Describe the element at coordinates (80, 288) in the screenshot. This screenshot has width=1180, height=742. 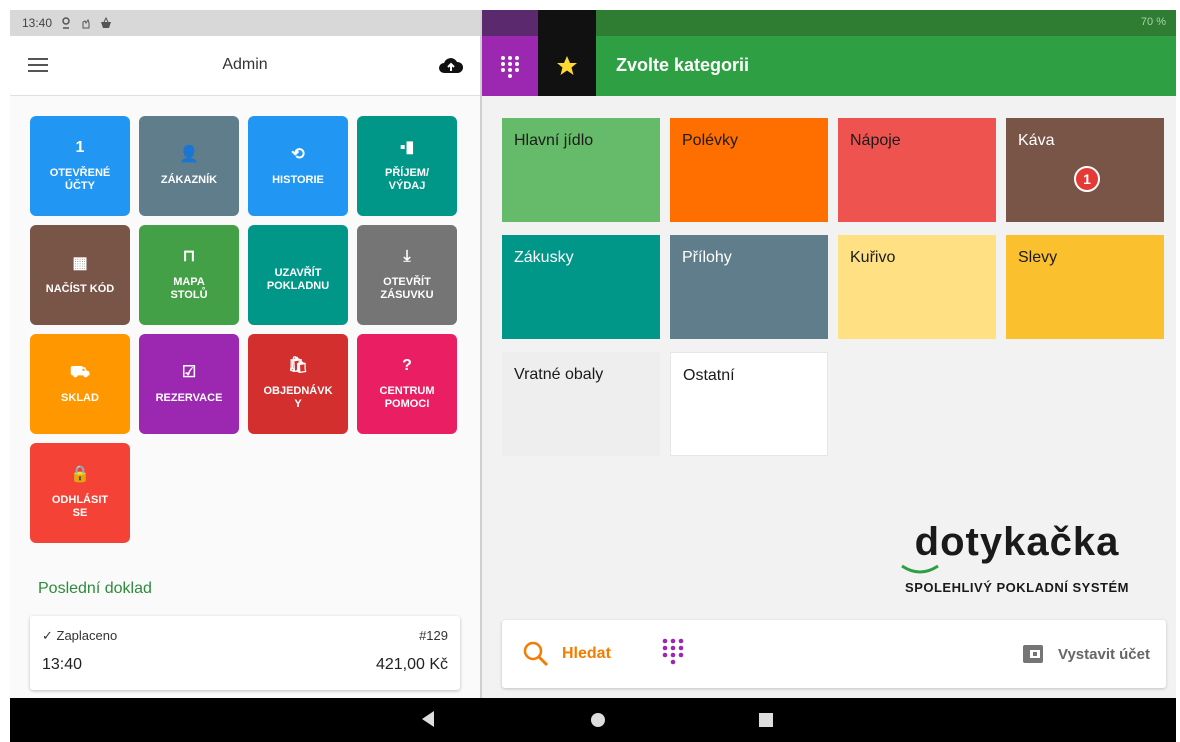
I see `tile-label: NAČÍST KÓD` at that location.